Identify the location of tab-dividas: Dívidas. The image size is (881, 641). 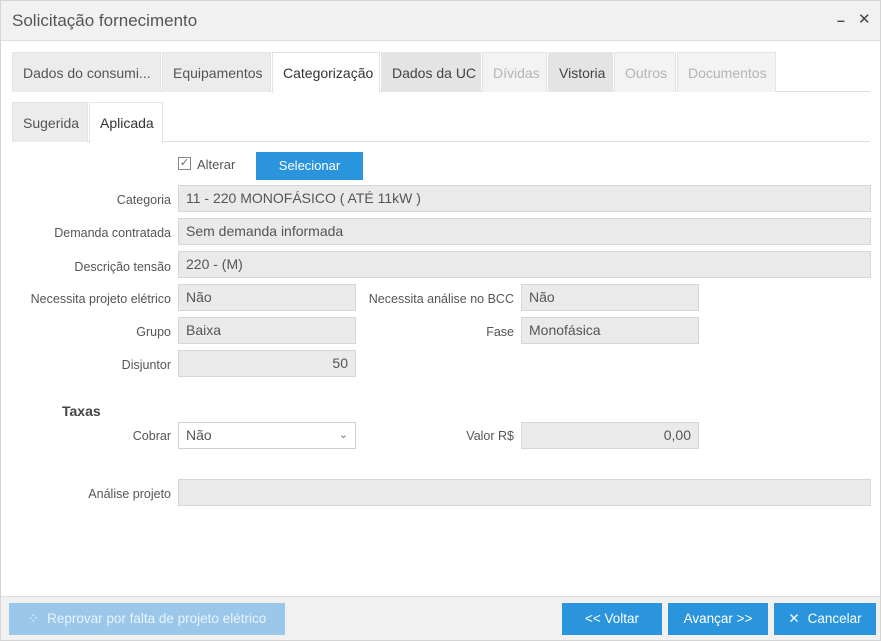
(514, 72).